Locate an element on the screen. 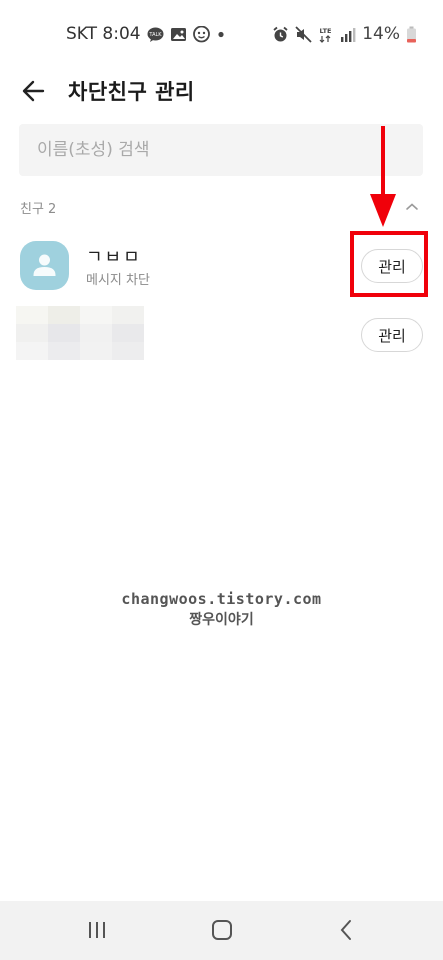 Image resolution: width=443 pixels, height=960 pixels. friend-name: ㄱㅂㅁ is located at coordinates (114, 257).